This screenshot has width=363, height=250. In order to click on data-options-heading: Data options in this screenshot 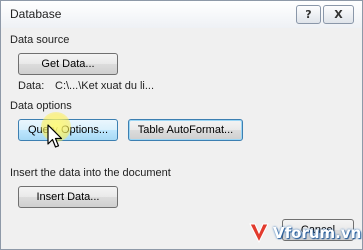, I will do `click(41, 106)`.